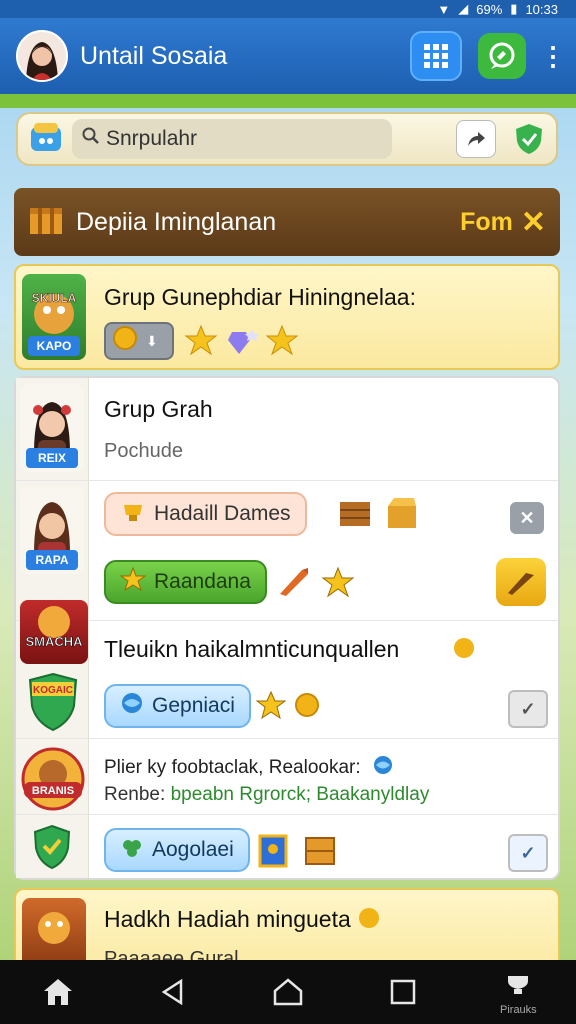 The height and width of the screenshot is (1024, 576). Describe the element at coordinates (54, 317) in the screenshot. I see `game-thumbnail: SKIULA KAPO` at that location.